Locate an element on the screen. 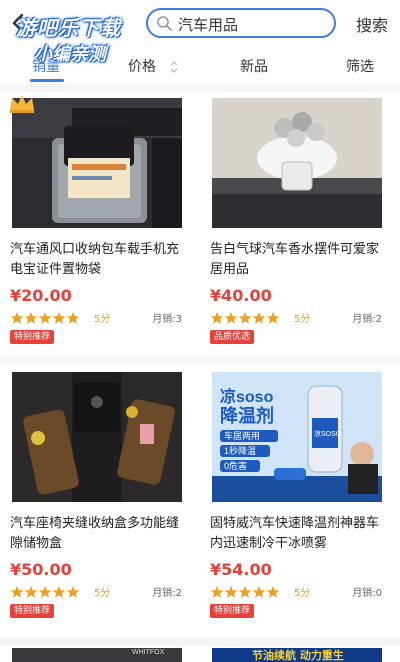 The width and height of the screenshot is (400, 662). monthly-sales: 月销:0 is located at coordinates (367, 593).